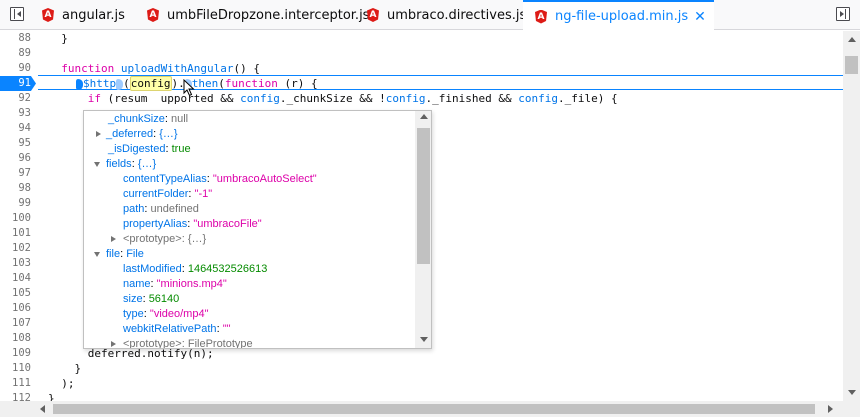 This screenshot has height=417, width=860. What do you see at coordinates (264, 179) in the screenshot?
I see `property-value: "umbracoAutoSelect"` at bounding box center [264, 179].